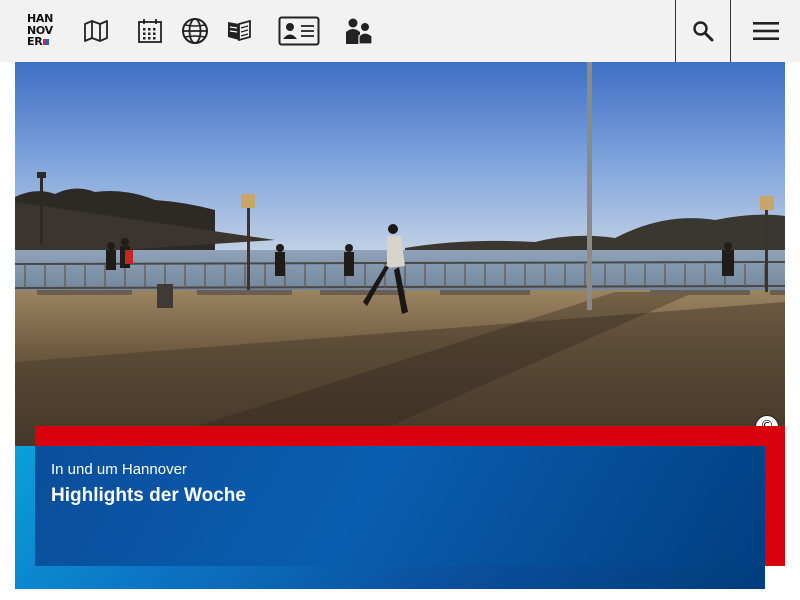 The height and width of the screenshot is (600, 800). Describe the element at coordinates (400, 31) in the screenshot. I see `site-header: HAN NOV ER` at that location.